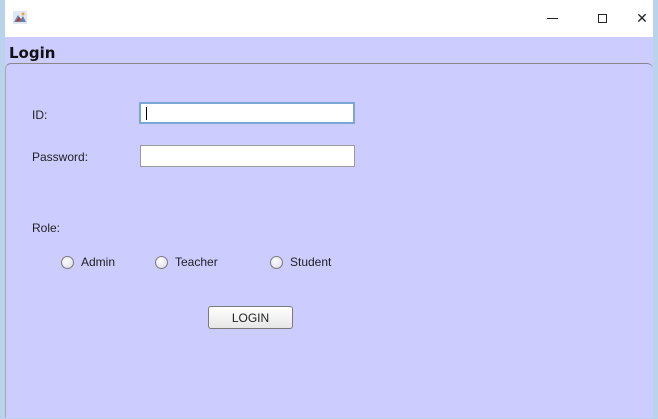 This screenshot has width=658, height=419. I want to click on id-label: ID:, so click(40, 115).